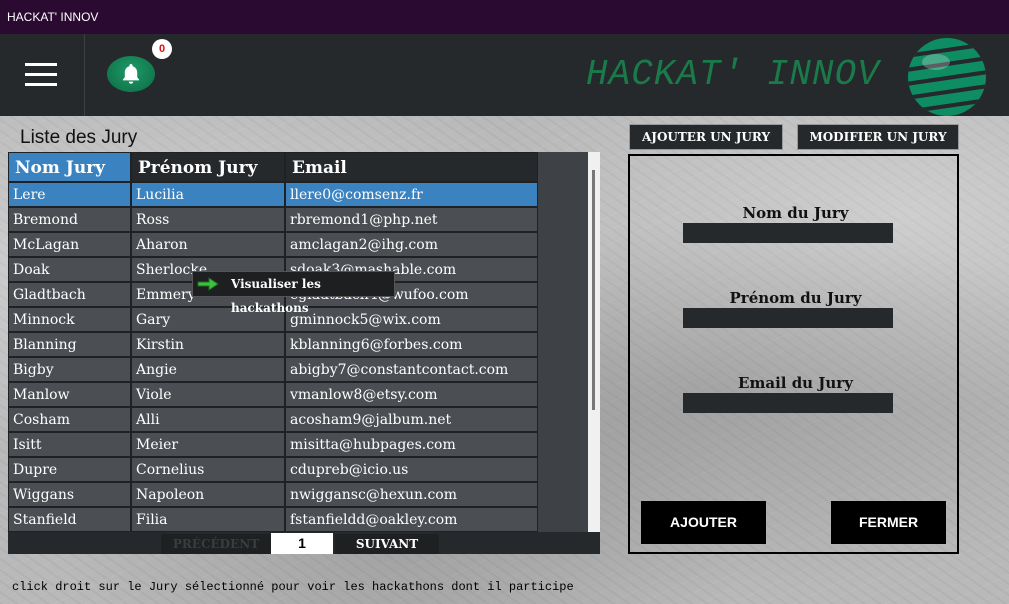 The width and height of the screenshot is (1009, 604). I want to click on cell-prenom: Angie, so click(208, 369).